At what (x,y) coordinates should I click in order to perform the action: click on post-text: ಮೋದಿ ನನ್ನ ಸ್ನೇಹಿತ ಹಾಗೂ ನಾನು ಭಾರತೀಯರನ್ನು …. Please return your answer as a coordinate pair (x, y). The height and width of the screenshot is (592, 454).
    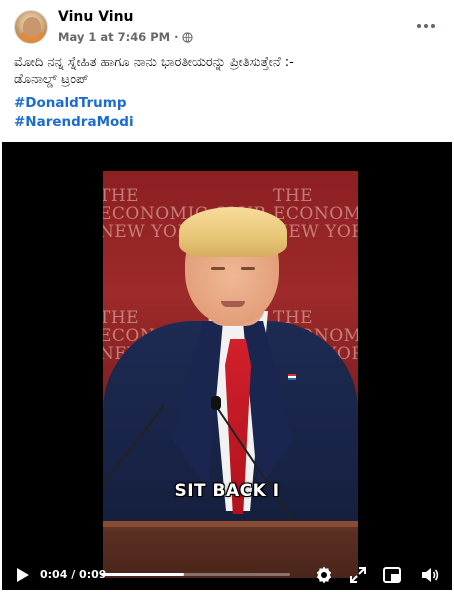
    Looking at the image, I should click on (227, 71).